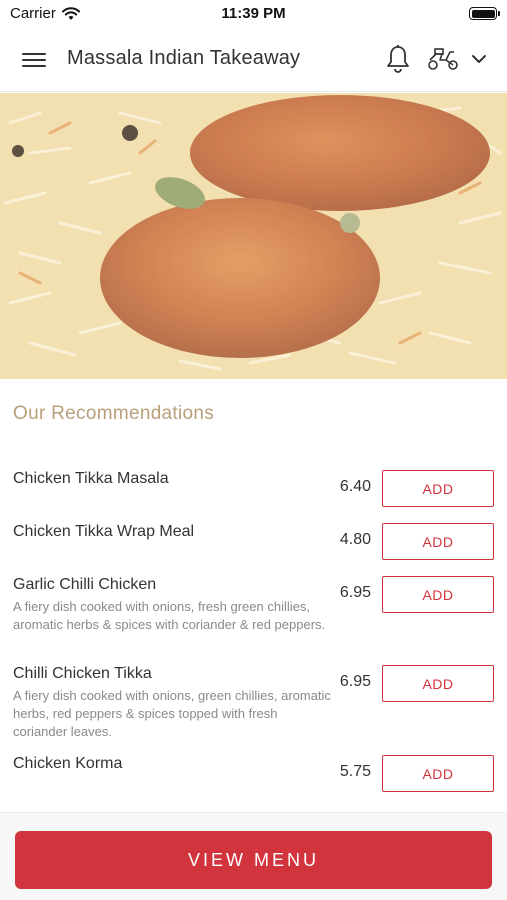 The image size is (507, 900). I want to click on item-price: 5.75, so click(355, 771).